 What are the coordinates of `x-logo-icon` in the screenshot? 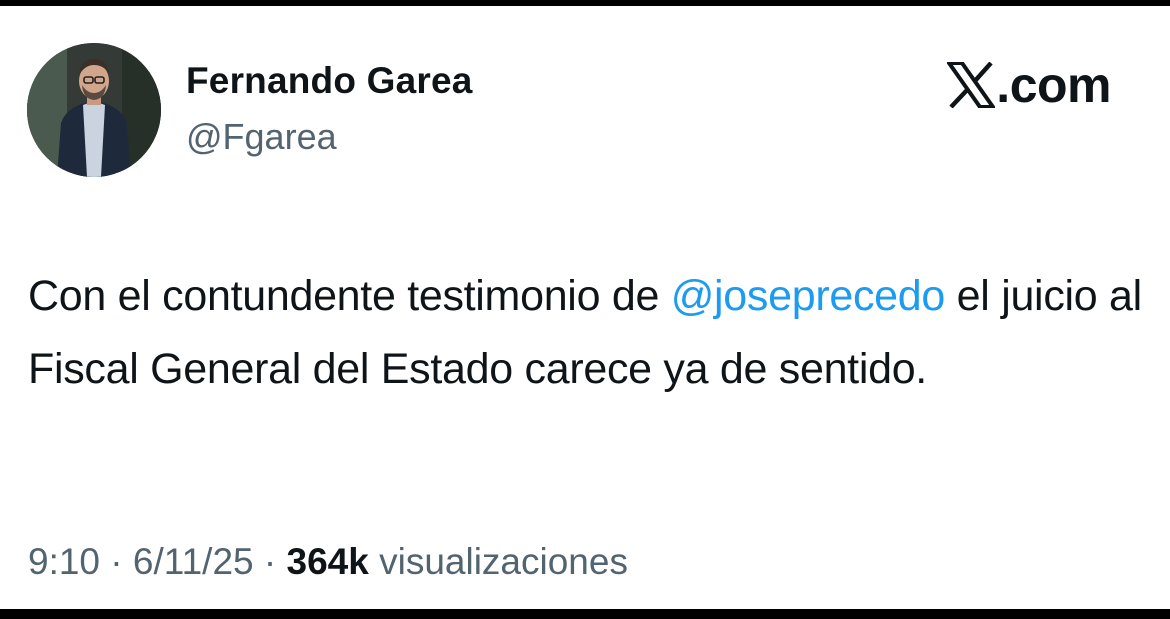 It's located at (971, 85).